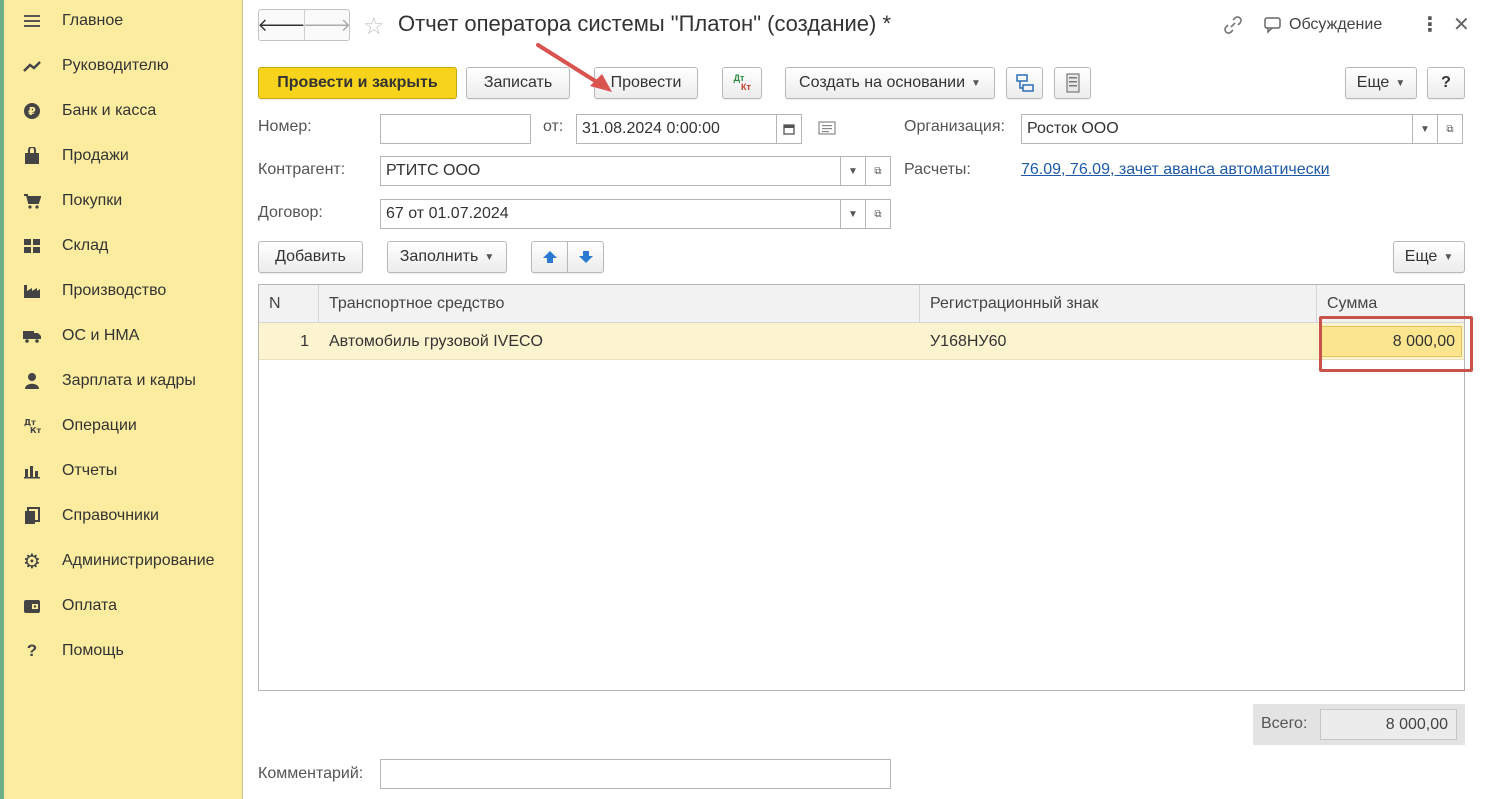  I want to click on wallet-icon, so click(32, 606).